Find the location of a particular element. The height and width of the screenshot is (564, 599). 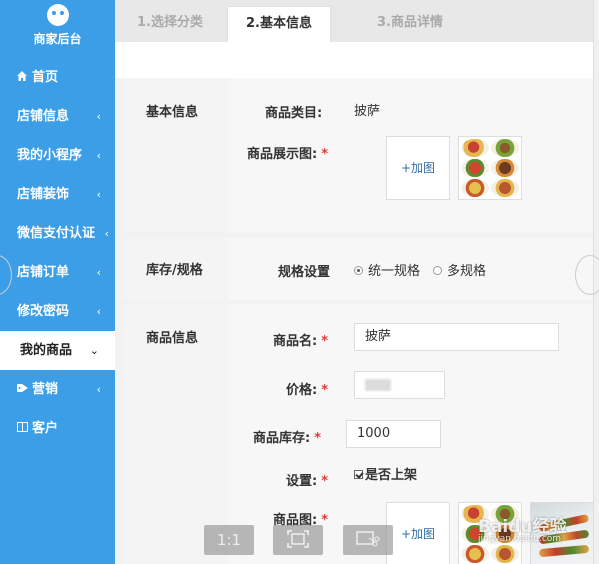

spec-setting-label: 规格设置 is located at coordinates (304, 272).